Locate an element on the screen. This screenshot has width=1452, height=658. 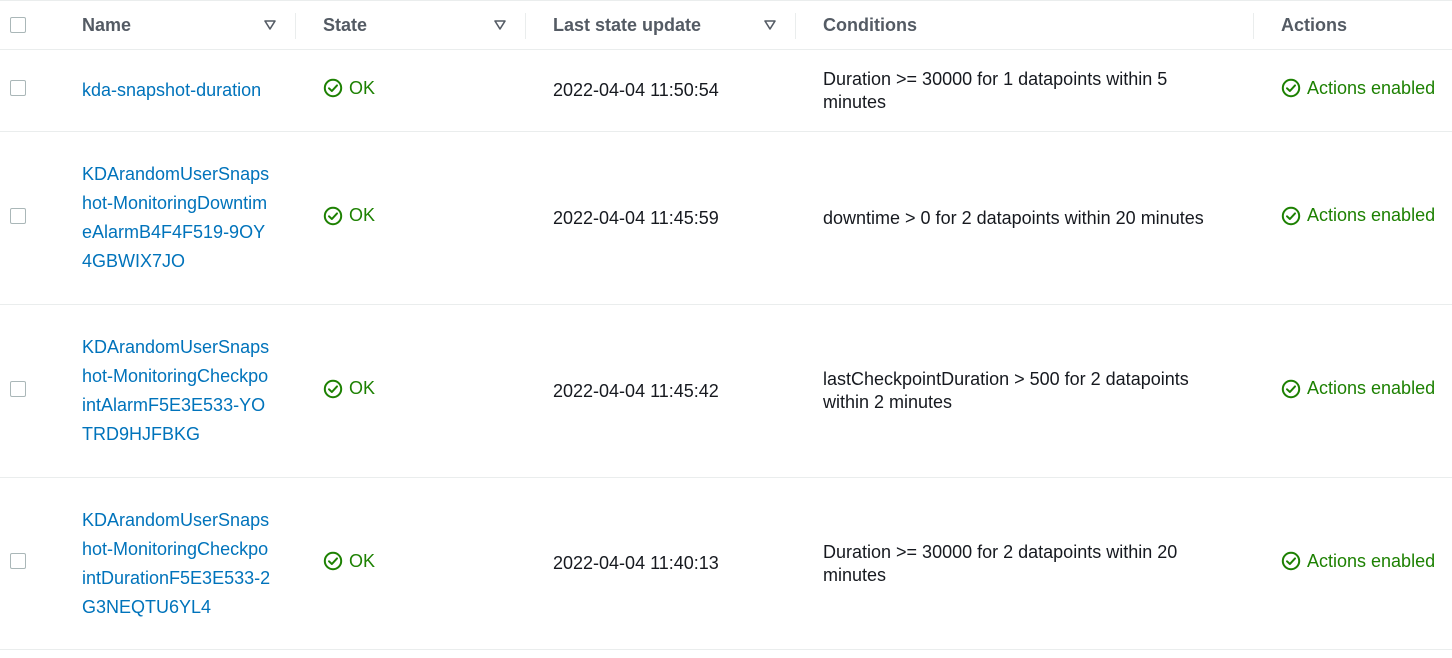
column-state-label: State is located at coordinates (345, 24).